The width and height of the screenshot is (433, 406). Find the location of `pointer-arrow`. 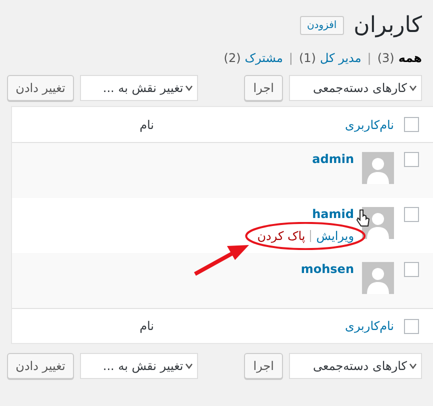

pointer-arrow is located at coordinates (221, 260).